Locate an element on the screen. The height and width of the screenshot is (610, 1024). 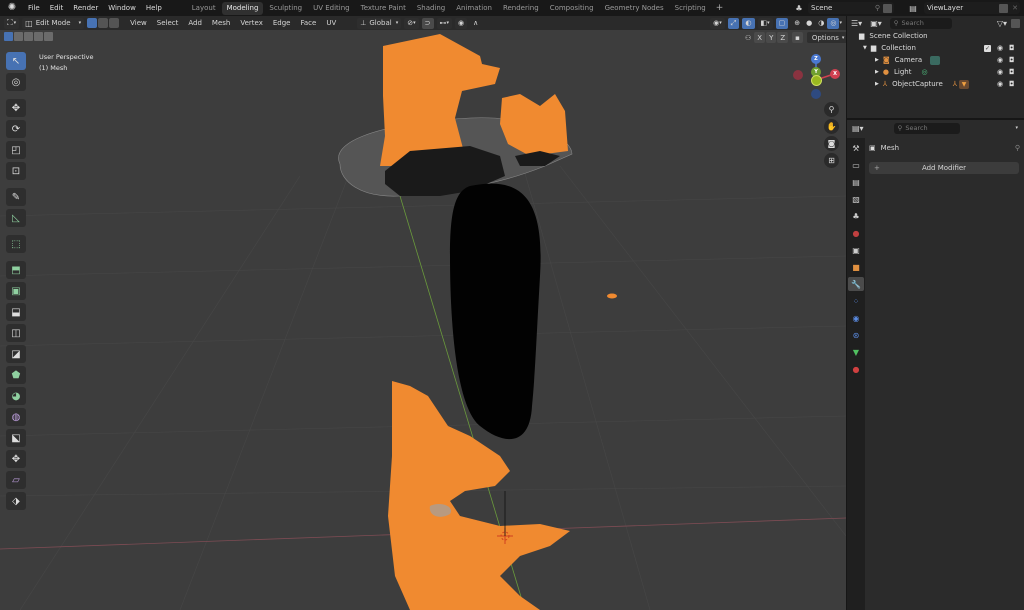
proportional-edit-toggle: ◉ is located at coordinates (461, 23).